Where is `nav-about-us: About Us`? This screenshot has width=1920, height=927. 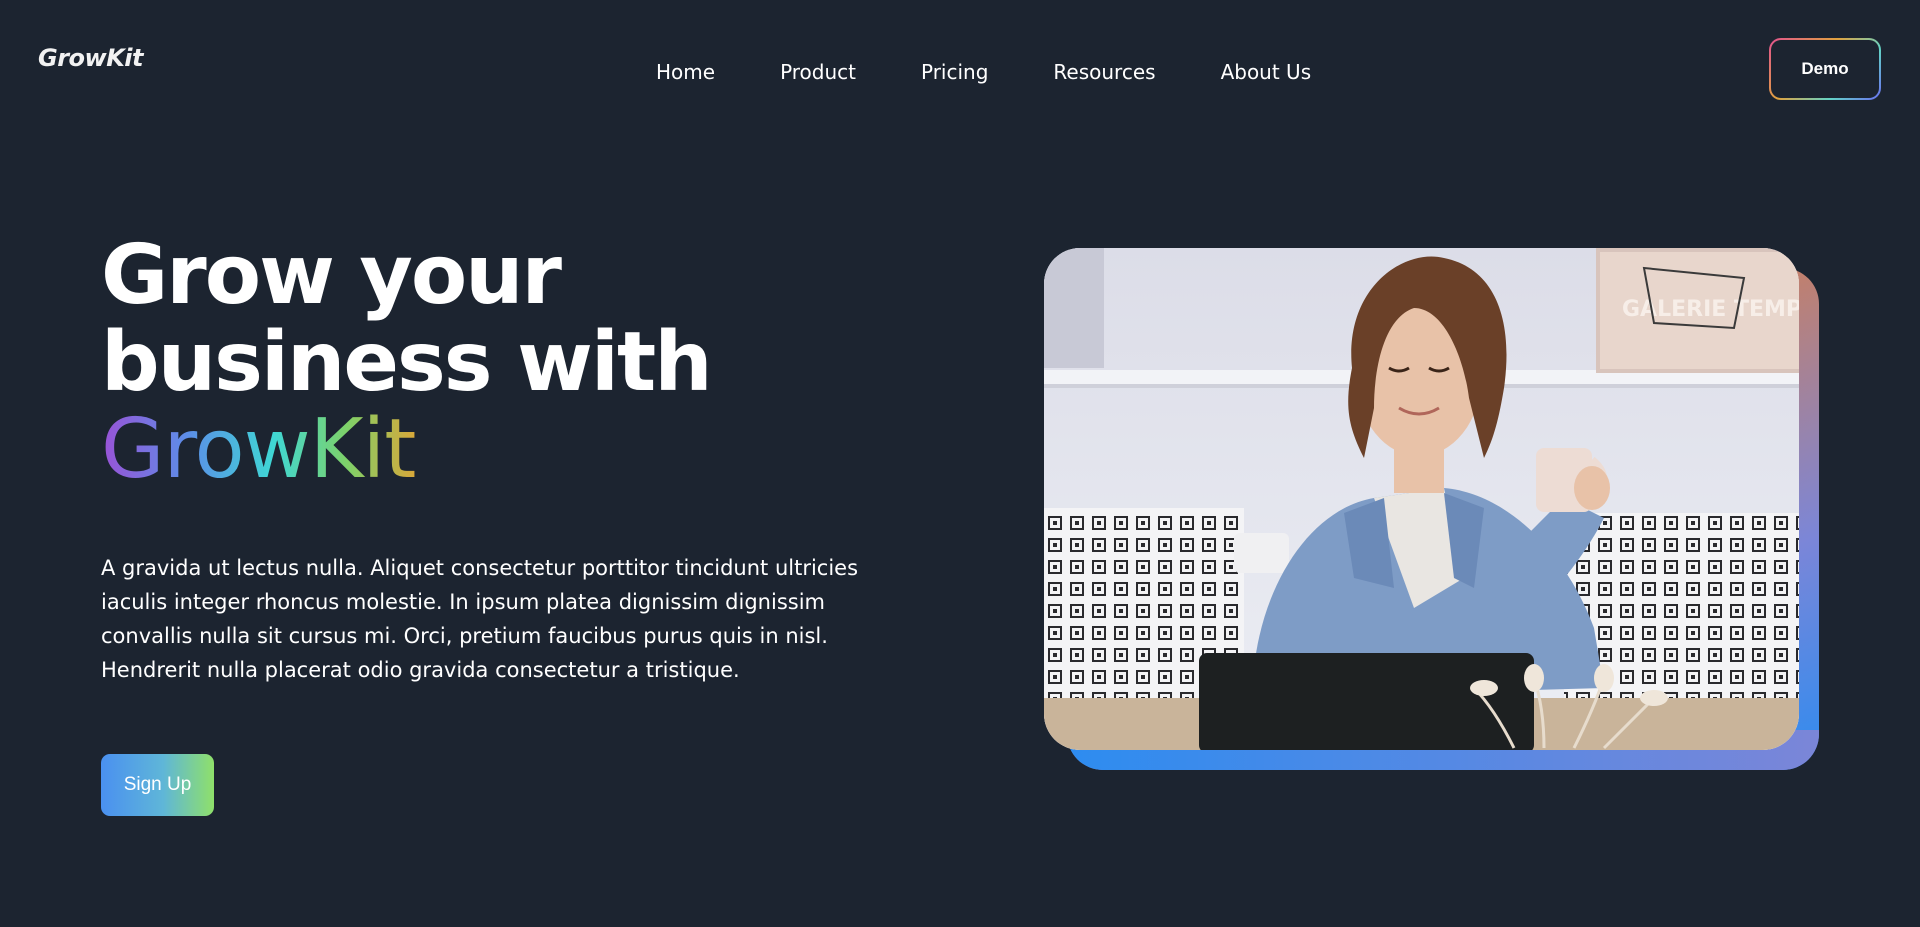
nav-about-us: About Us is located at coordinates (1266, 72).